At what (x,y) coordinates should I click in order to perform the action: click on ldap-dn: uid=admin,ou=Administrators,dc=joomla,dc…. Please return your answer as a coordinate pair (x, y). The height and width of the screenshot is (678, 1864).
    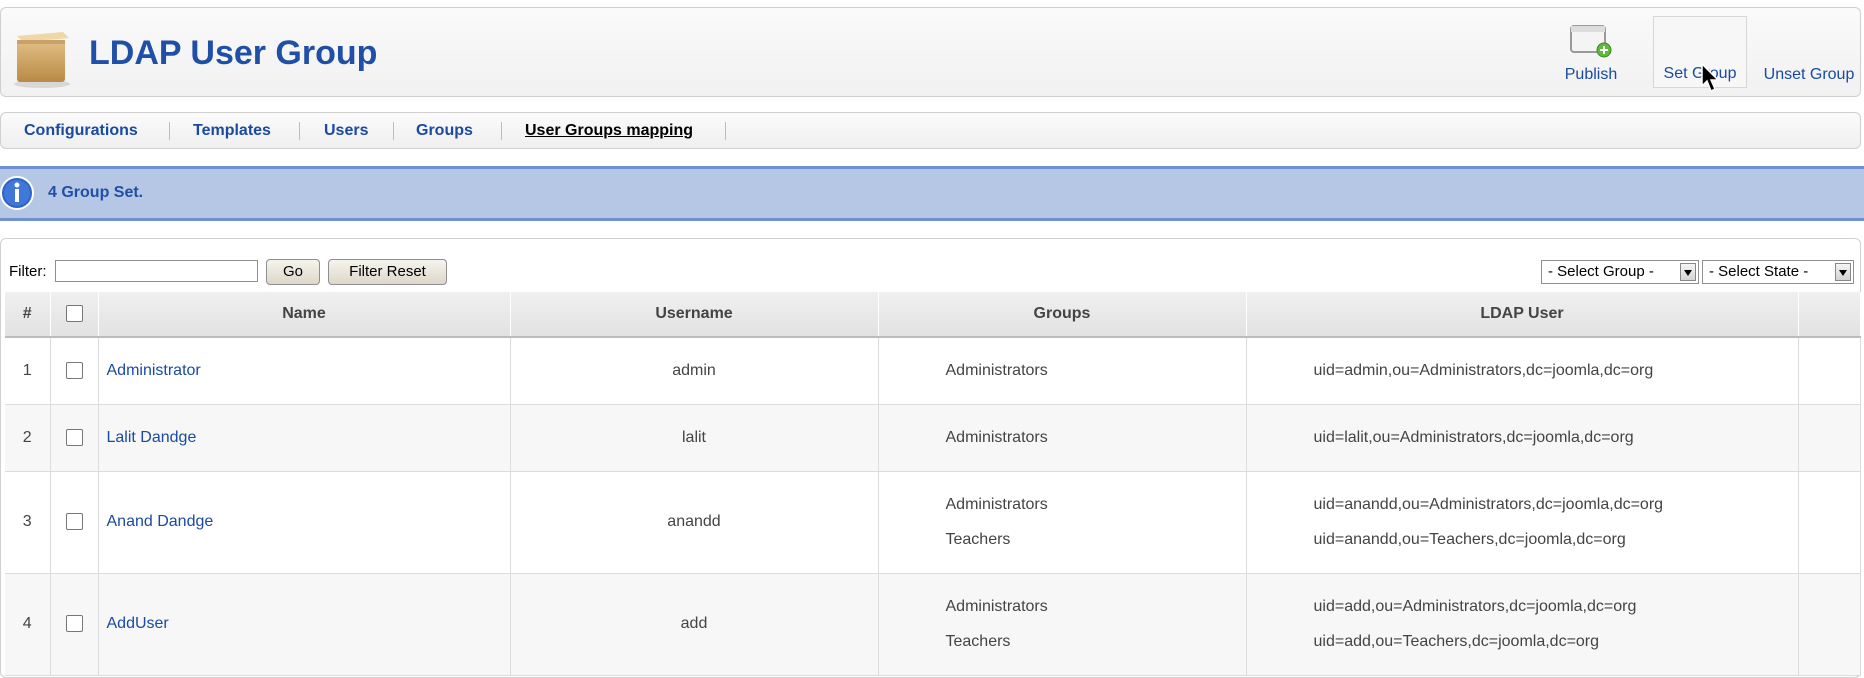
    Looking at the image, I should click on (1483, 371).